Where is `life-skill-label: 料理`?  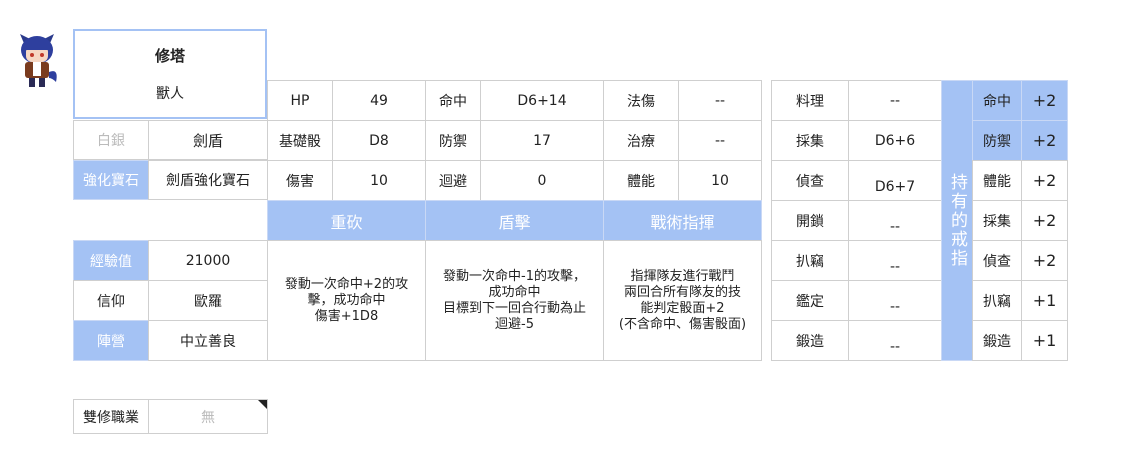
life-skill-label: 料理 is located at coordinates (810, 100).